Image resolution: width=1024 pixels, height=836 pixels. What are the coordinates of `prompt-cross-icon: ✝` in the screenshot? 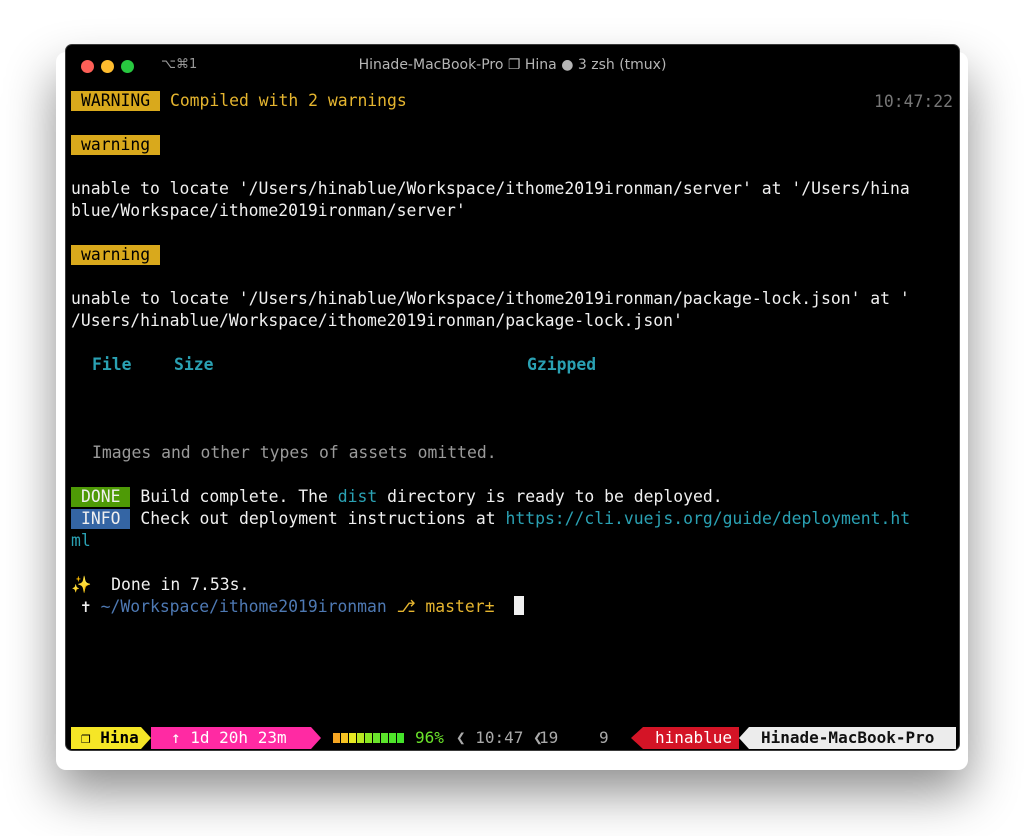 It's located at (86, 606).